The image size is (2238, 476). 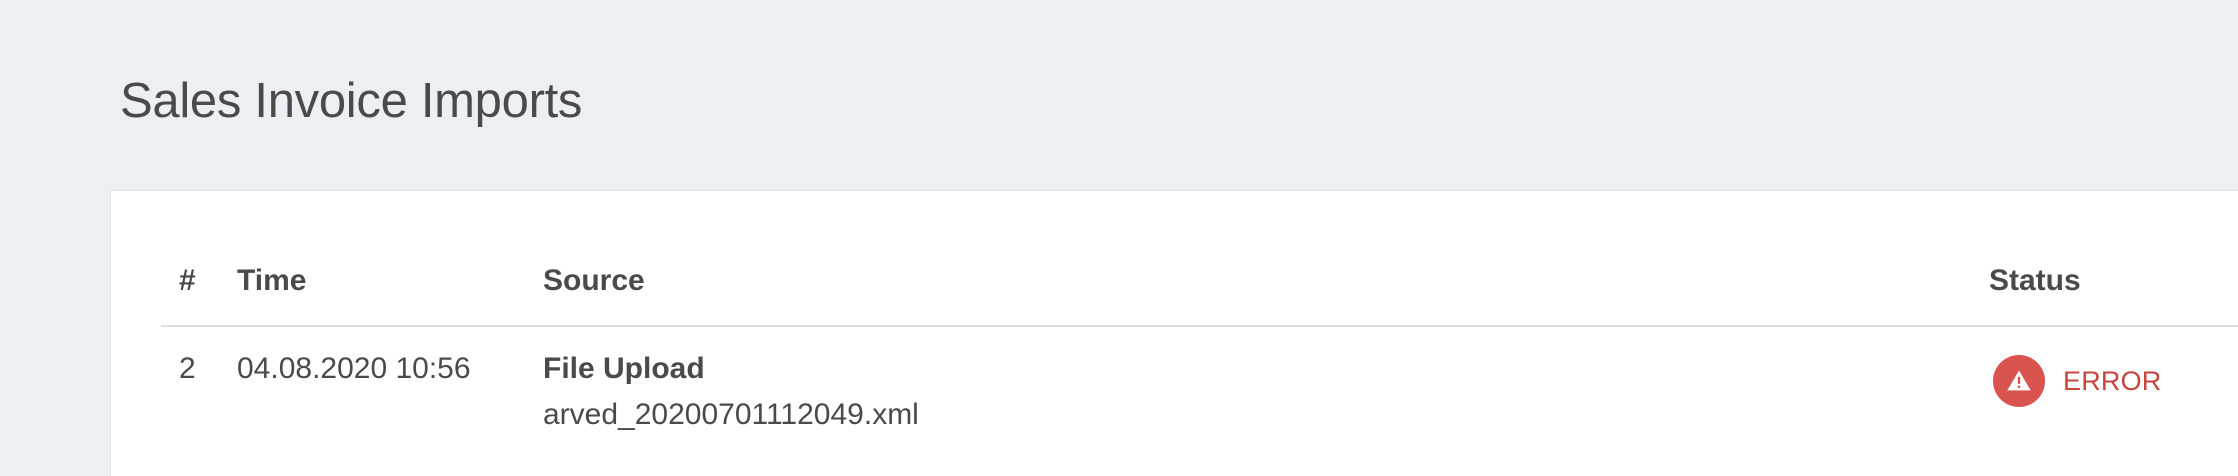 What do you see at coordinates (272, 280) in the screenshot?
I see `column-header-time: Time` at bounding box center [272, 280].